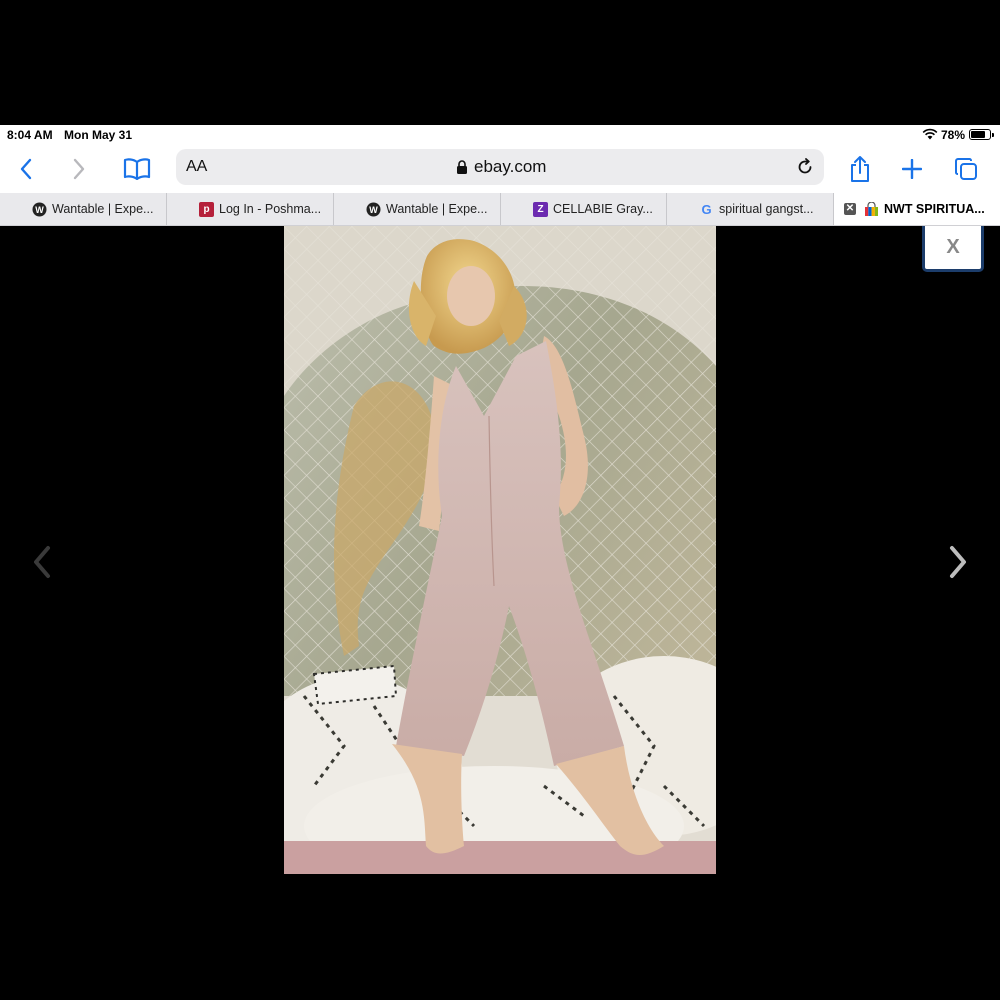 The width and height of the screenshot is (1000, 1000). I want to click on new-tab-button, so click(912, 169).